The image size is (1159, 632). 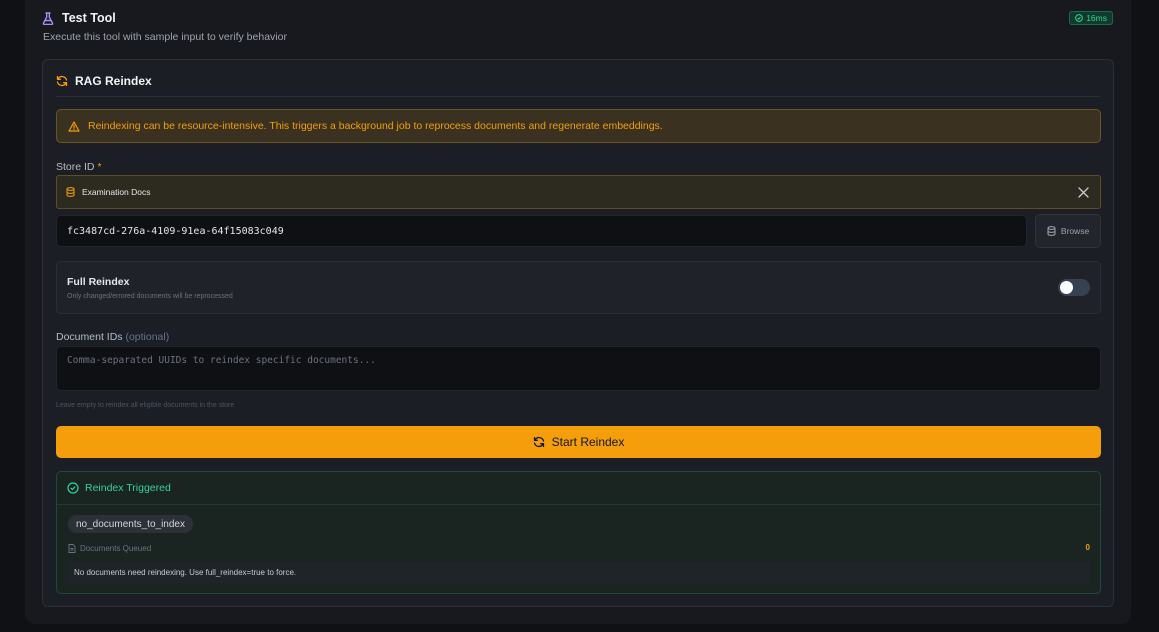 What do you see at coordinates (116, 192) in the screenshot?
I see `selected-store-name: Examination Docs` at bounding box center [116, 192].